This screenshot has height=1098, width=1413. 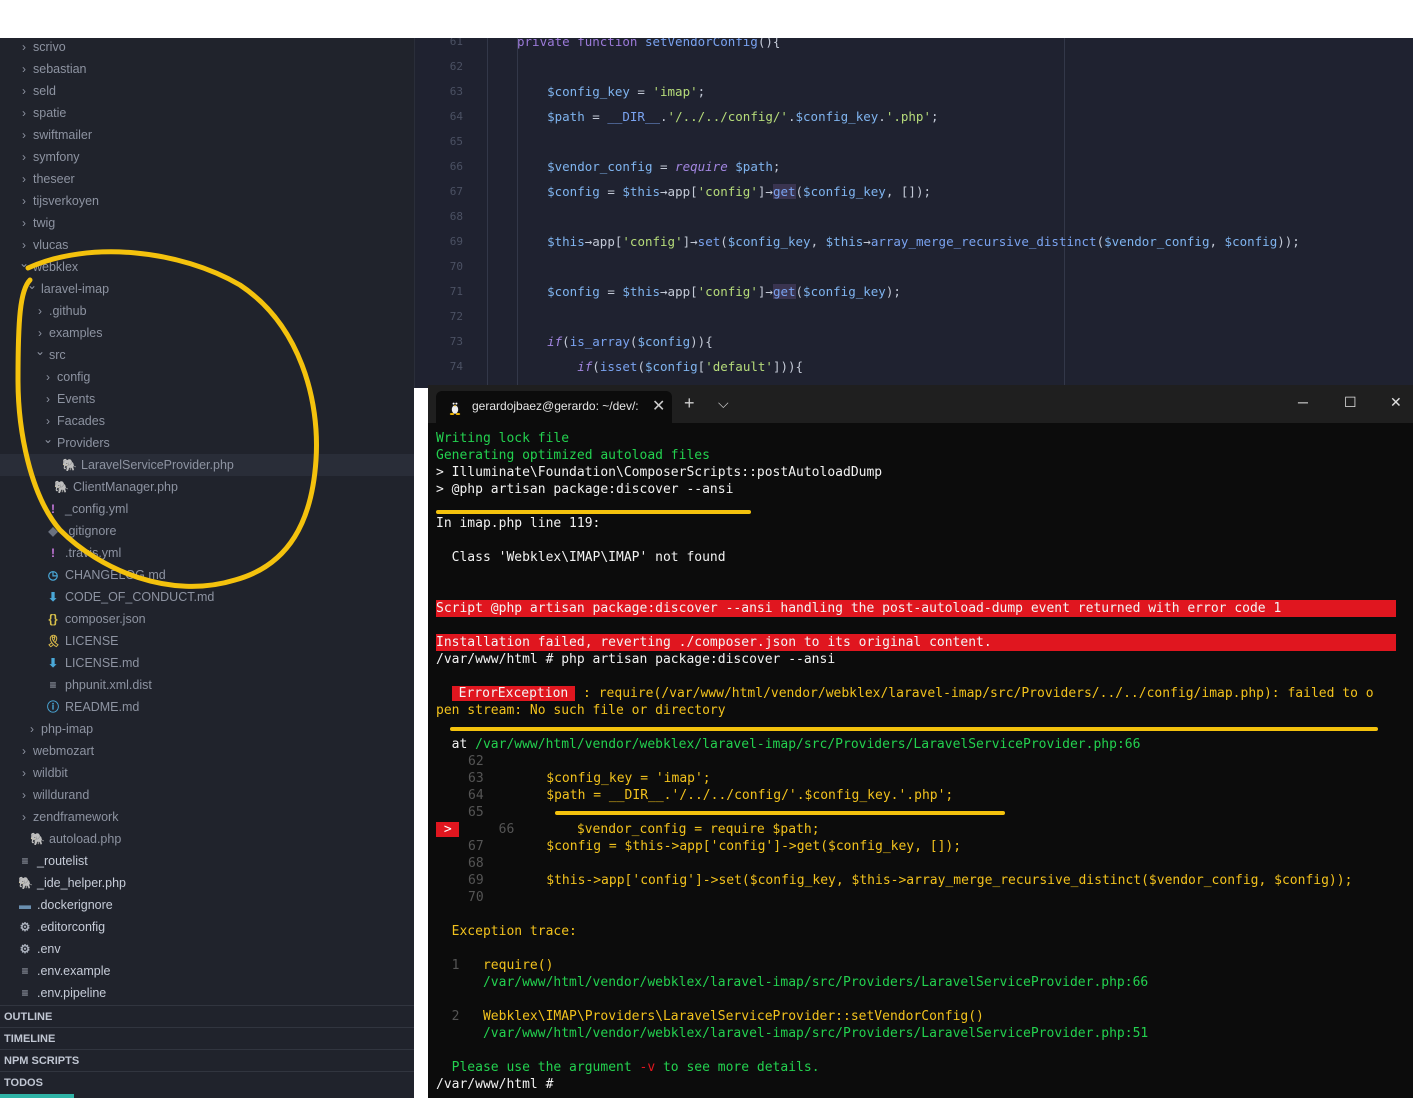 What do you see at coordinates (207, 729) in the screenshot?
I see `tree-folder: › php-imap` at bounding box center [207, 729].